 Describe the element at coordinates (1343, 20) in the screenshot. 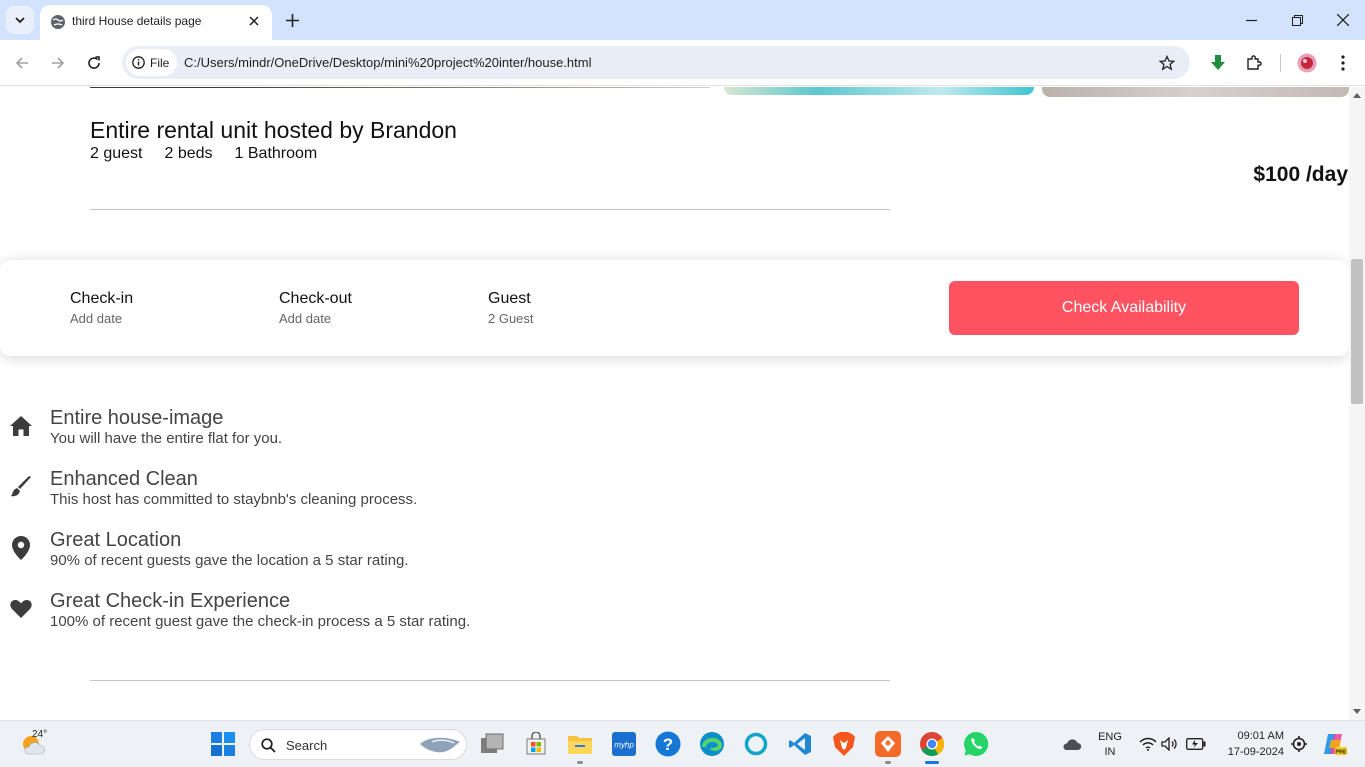

I see `close-window-button` at that location.